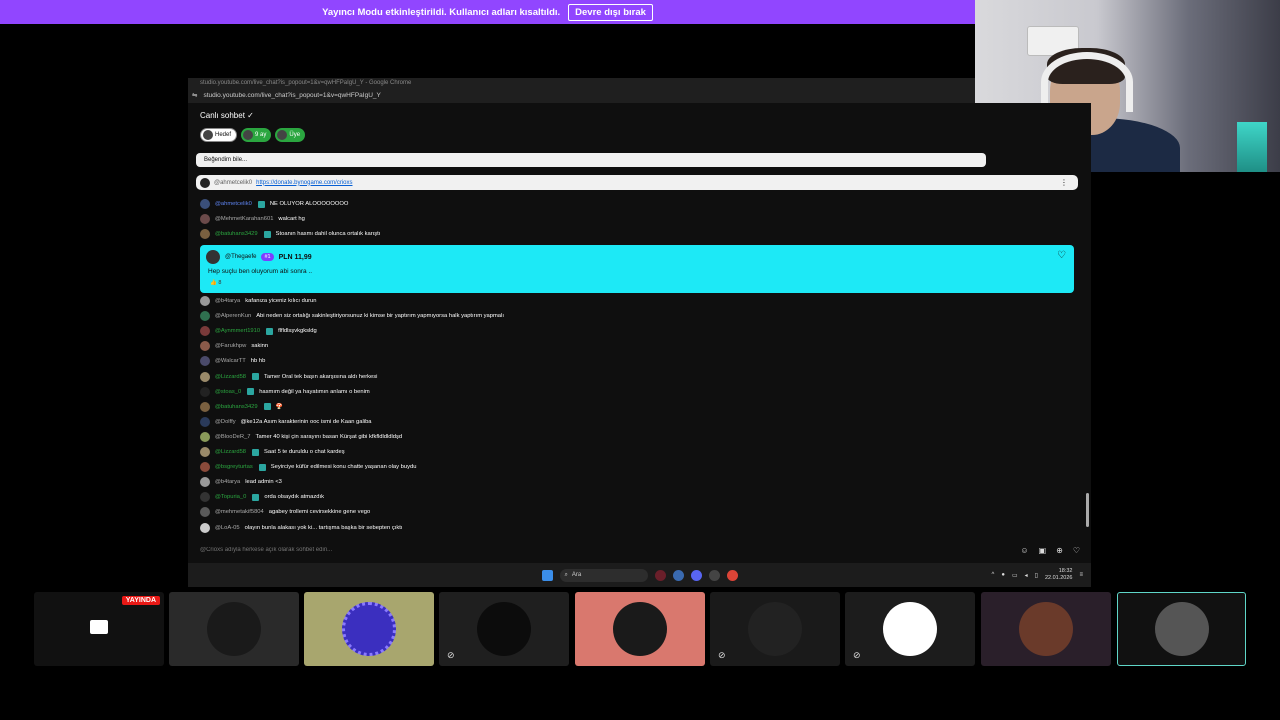  I want to click on chat-username: @WalcarTT, so click(230, 361).